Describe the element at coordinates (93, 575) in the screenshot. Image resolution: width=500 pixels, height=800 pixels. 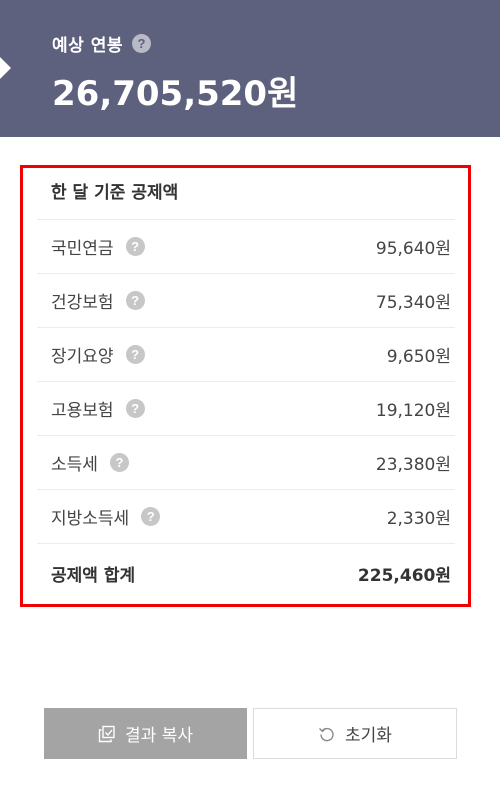
I see `total-label: 공제액 합계` at that location.